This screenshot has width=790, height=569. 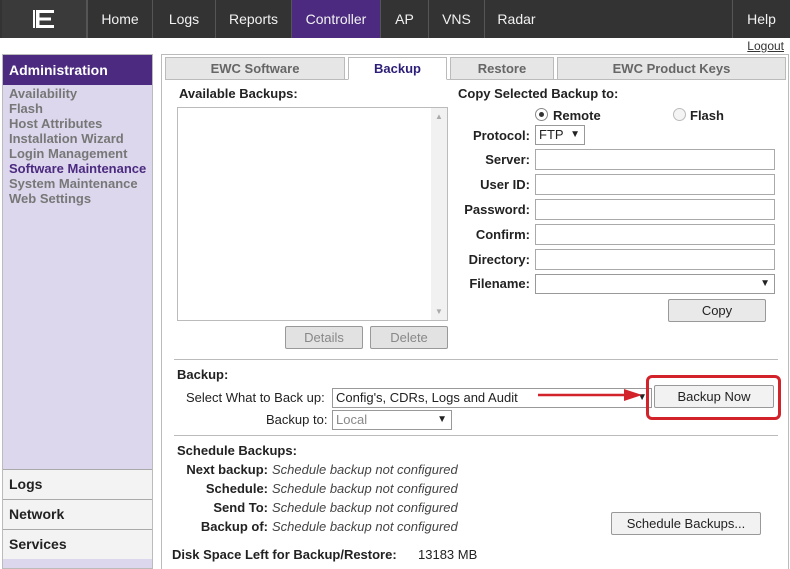 I want to click on backup-section-title: Backup:, so click(x=203, y=374).